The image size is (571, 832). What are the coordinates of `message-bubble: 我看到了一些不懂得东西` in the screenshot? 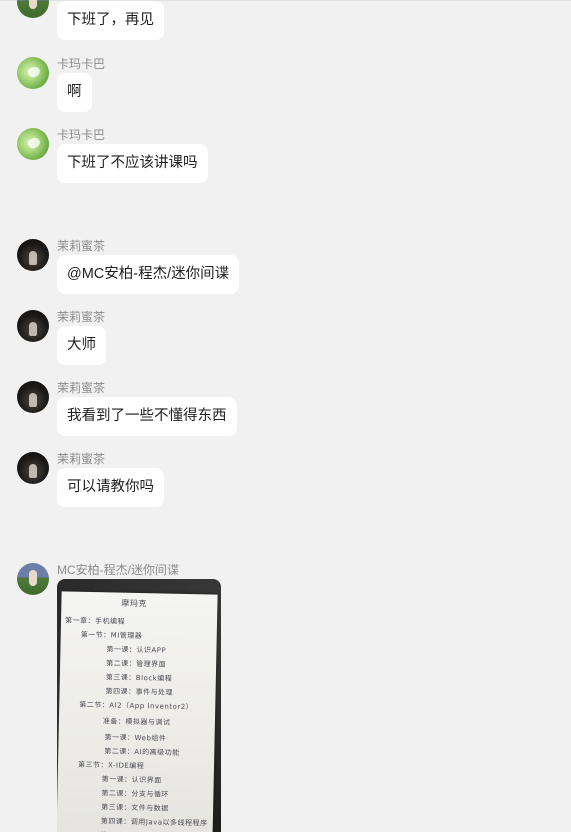 It's located at (147, 416).